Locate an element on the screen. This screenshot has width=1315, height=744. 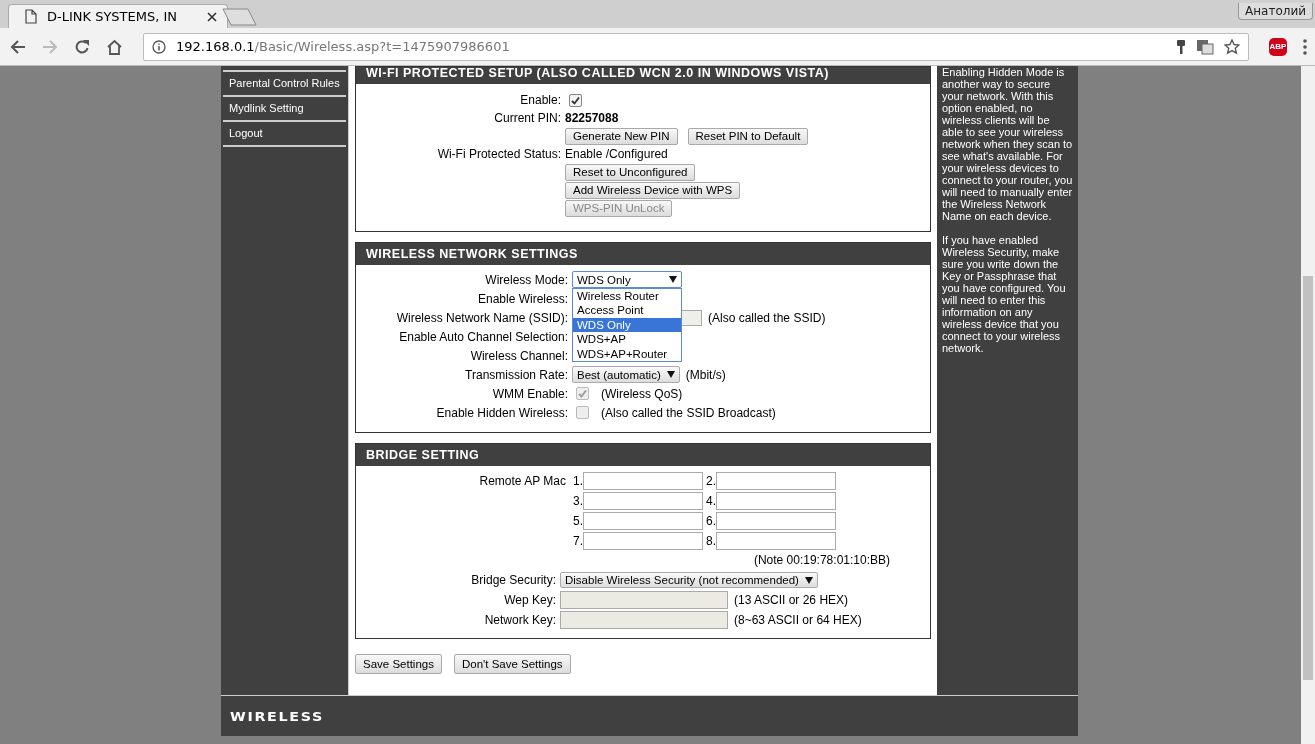
info-icon is located at coordinates (159, 46).